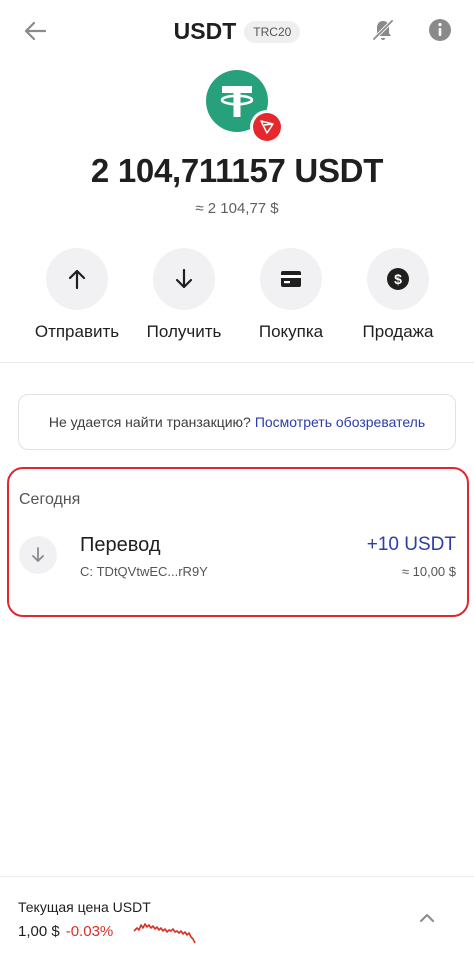  What do you see at coordinates (237, 918) in the screenshot?
I see `price-bar: Текущая цена USDT 1,00 $ -0.03%` at bounding box center [237, 918].